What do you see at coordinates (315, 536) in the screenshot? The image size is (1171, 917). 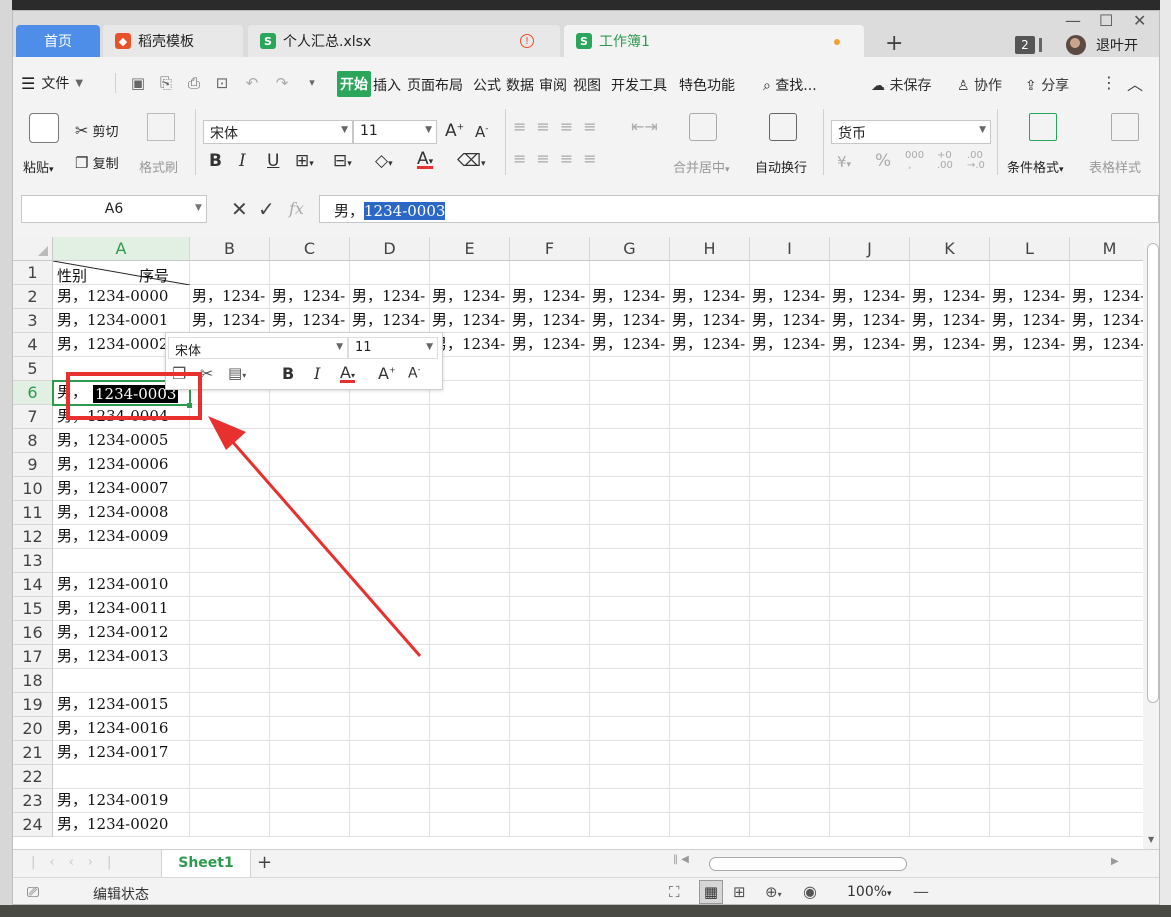 I see `annotation-arrow` at bounding box center [315, 536].